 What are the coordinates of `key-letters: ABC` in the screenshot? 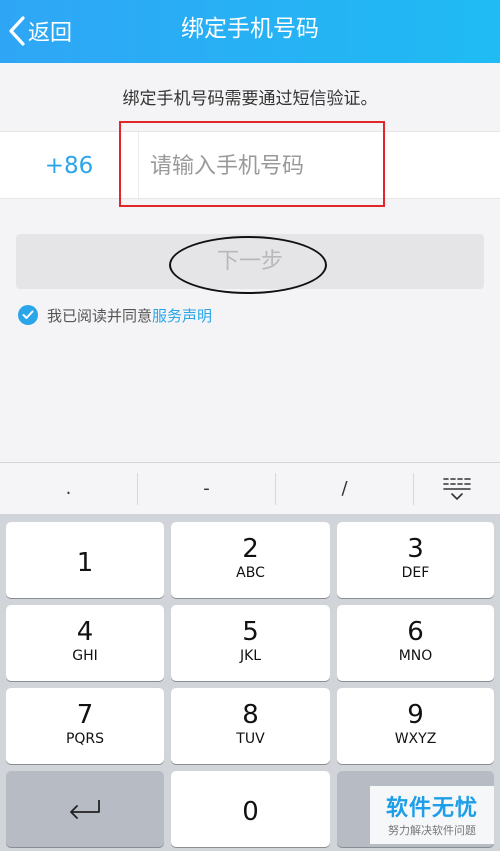 It's located at (250, 573).